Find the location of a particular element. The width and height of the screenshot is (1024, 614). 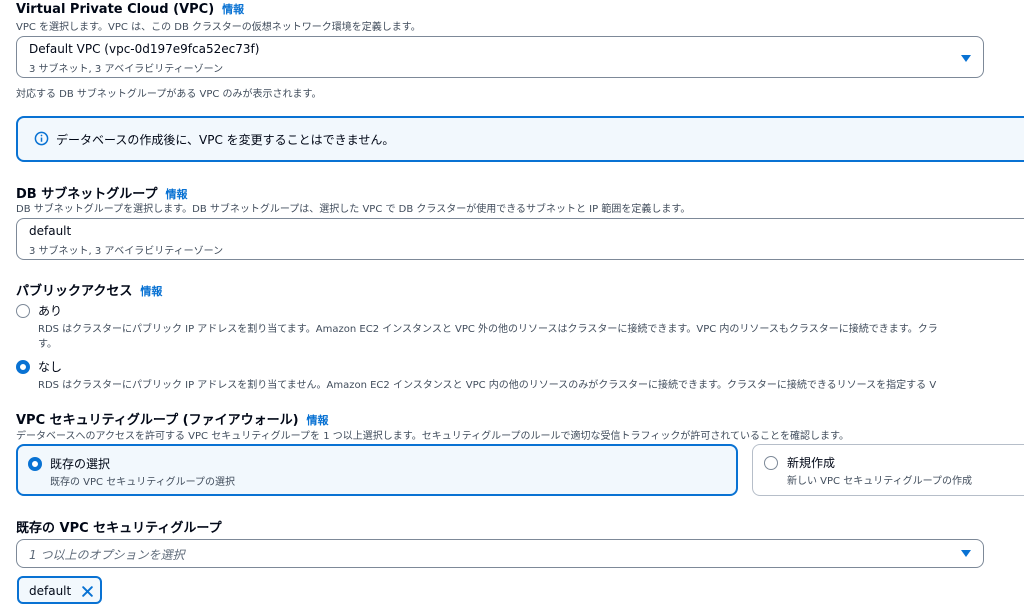

subnet-group-selected-value: default is located at coordinates (50, 231).